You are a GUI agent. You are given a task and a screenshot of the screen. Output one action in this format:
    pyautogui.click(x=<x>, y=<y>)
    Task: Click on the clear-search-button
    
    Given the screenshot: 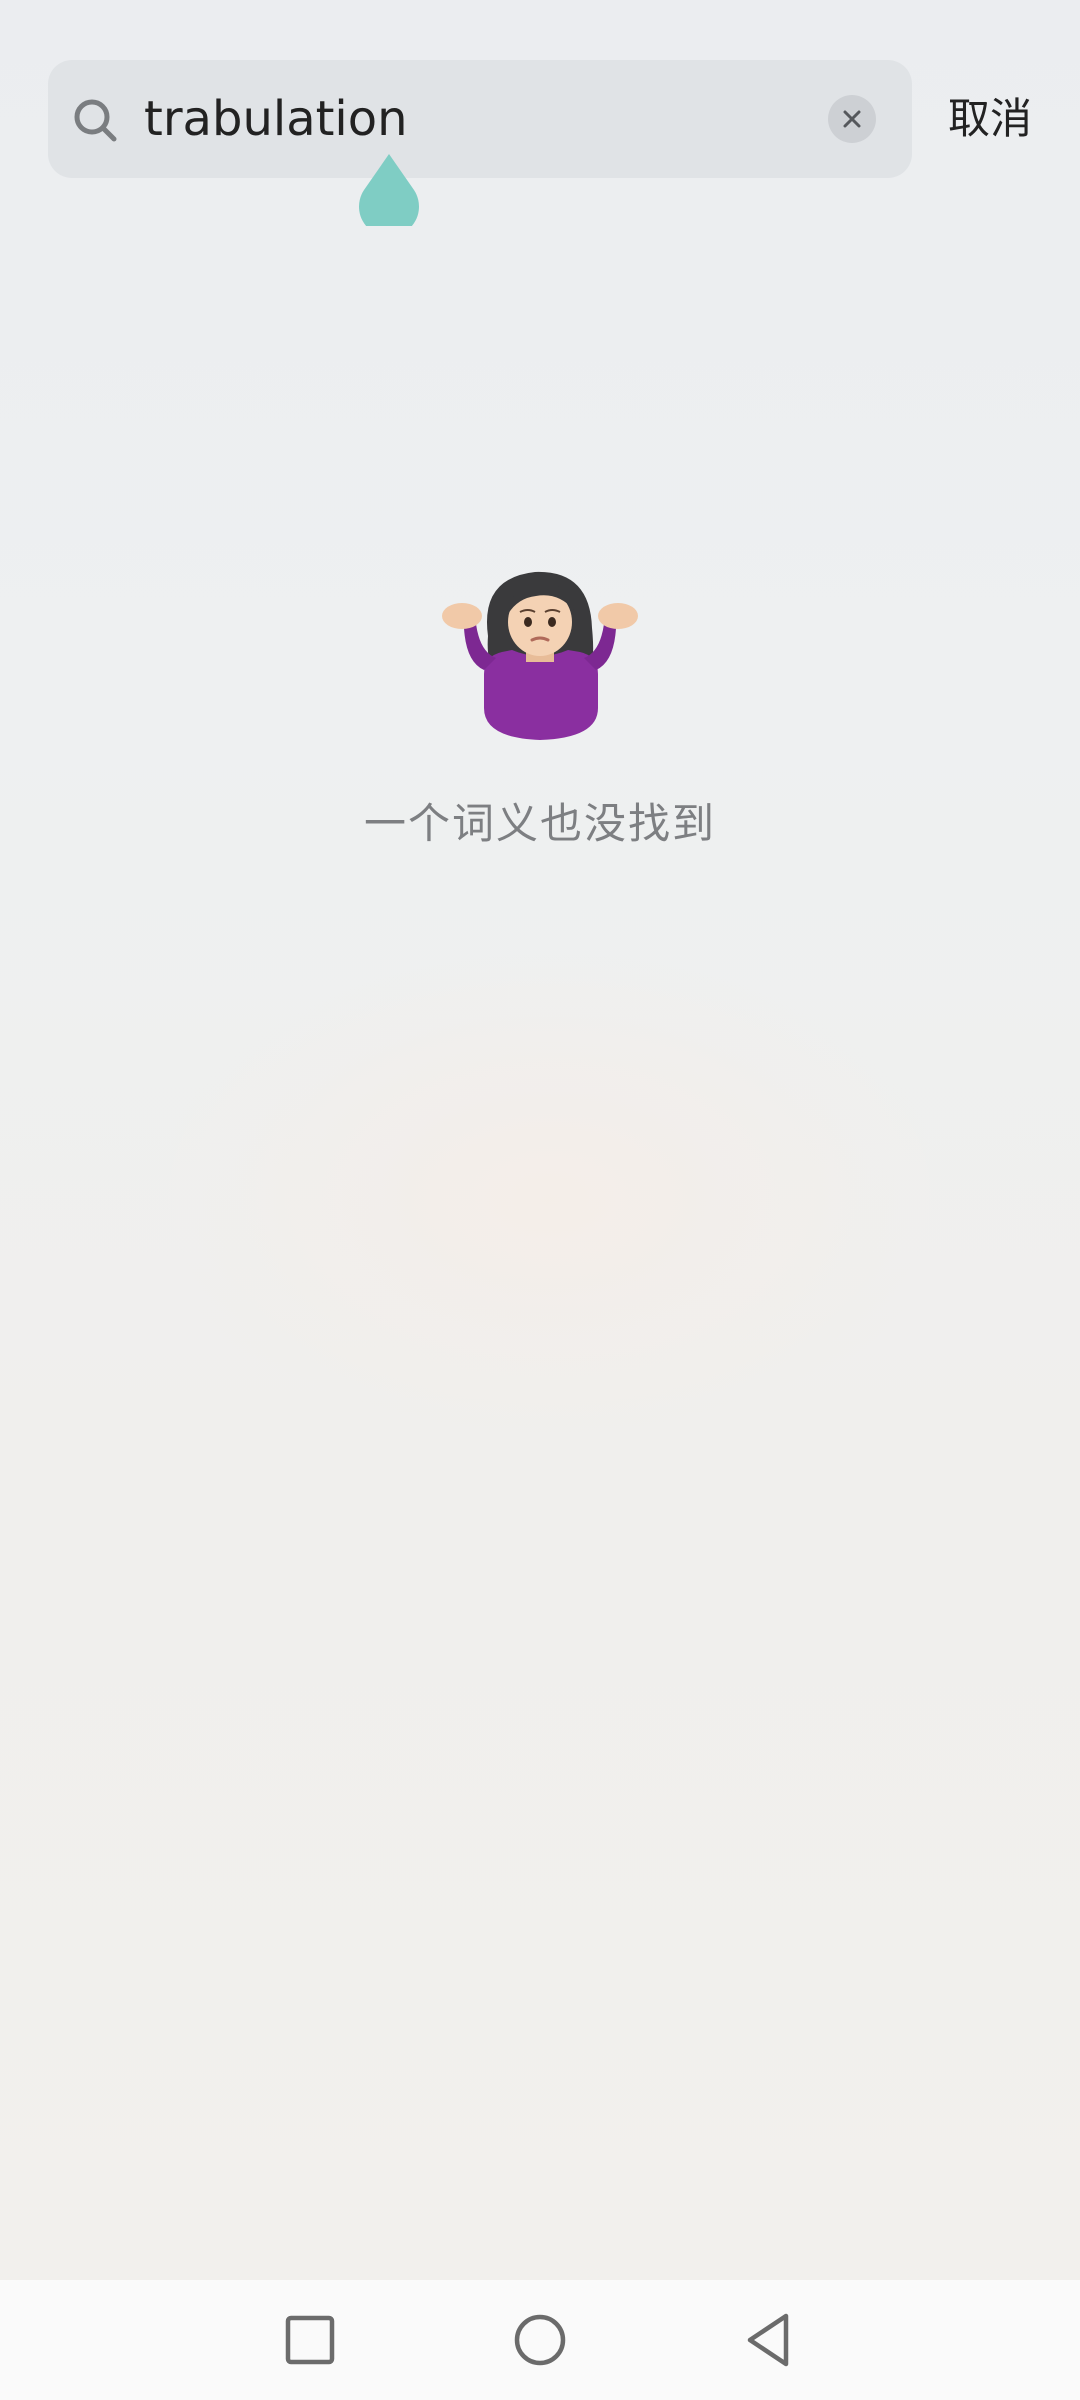 What is the action you would take?
    pyautogui.click(x=852, y=119)
    